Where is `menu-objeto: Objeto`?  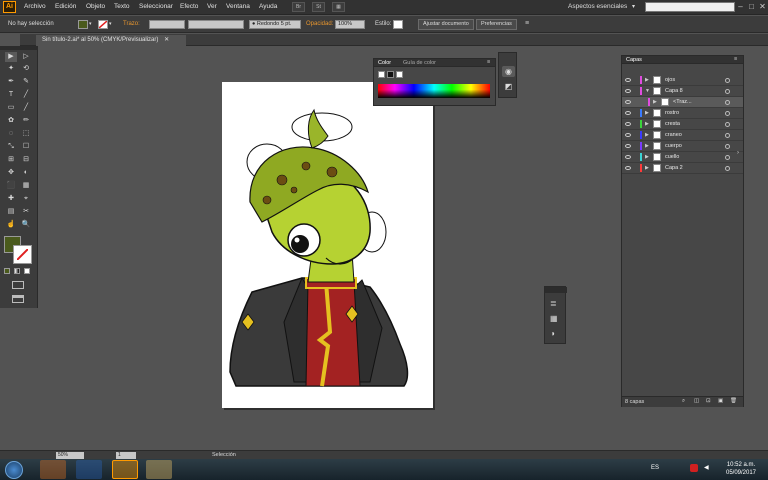
menu-objeto: Objeto is located at coordinates (95, 6).